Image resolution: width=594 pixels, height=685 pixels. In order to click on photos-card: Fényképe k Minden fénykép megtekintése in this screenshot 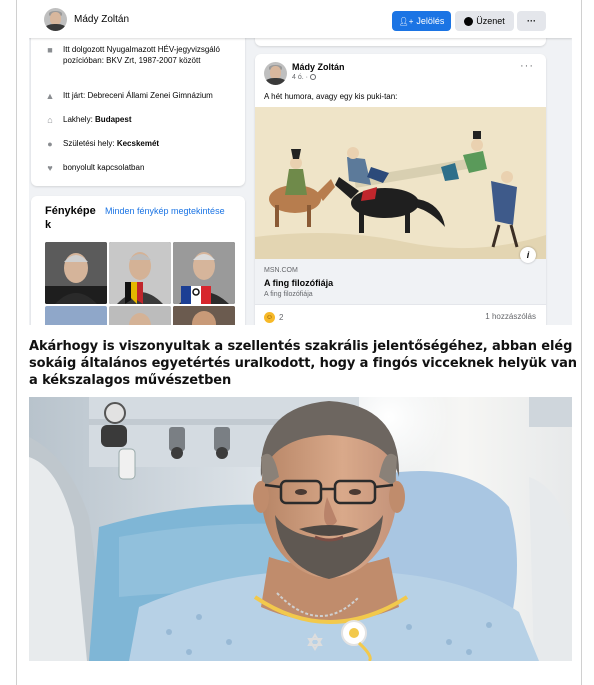, I will do `click(138, 260)`.